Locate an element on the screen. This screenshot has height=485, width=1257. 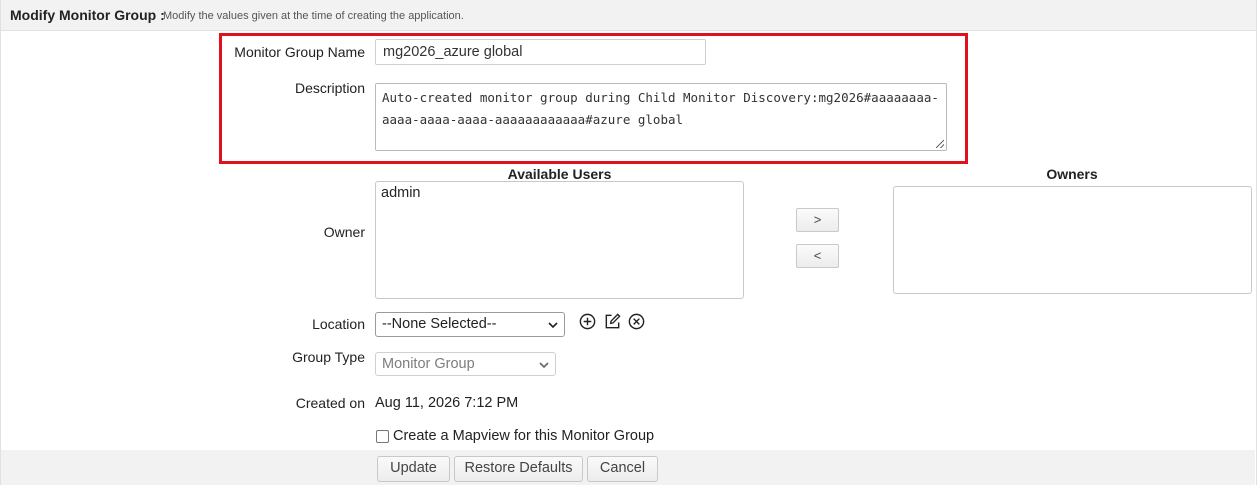
update-button: Update is located at coordinates (413, 469).